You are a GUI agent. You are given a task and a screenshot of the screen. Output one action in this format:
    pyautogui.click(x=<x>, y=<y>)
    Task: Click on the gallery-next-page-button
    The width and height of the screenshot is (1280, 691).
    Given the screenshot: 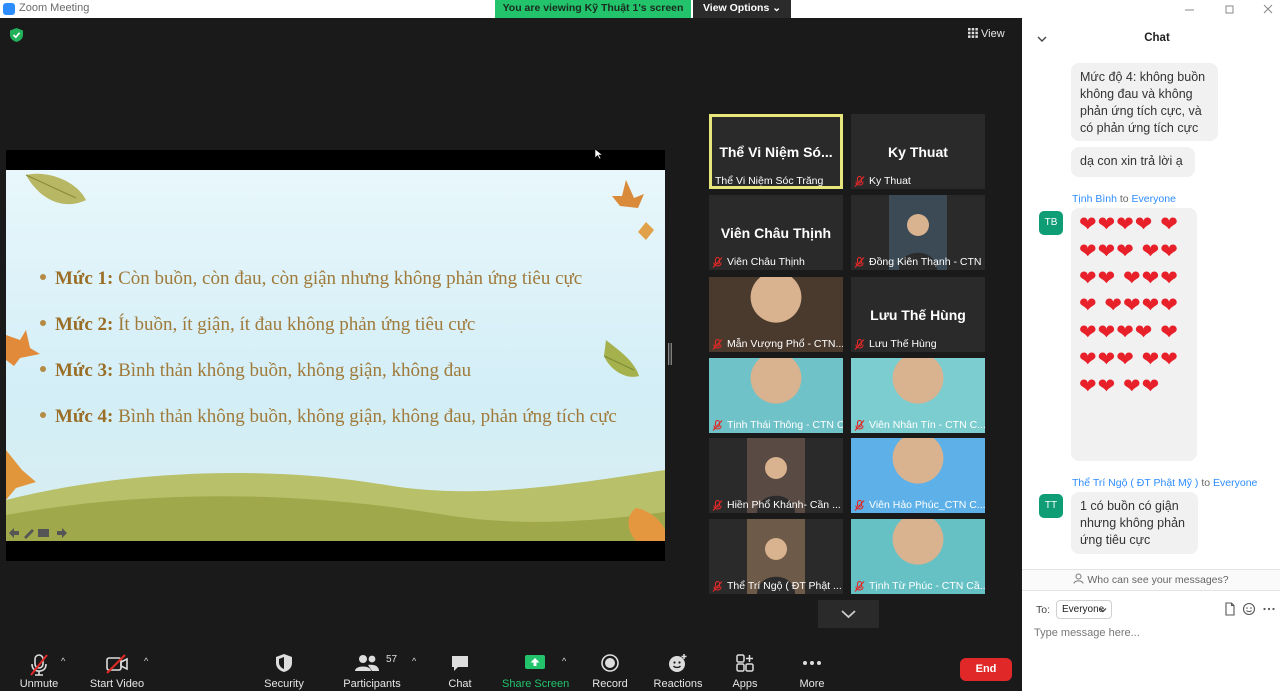 What is the action you would take?
    pyautogui.click(x=848, y=614)
    